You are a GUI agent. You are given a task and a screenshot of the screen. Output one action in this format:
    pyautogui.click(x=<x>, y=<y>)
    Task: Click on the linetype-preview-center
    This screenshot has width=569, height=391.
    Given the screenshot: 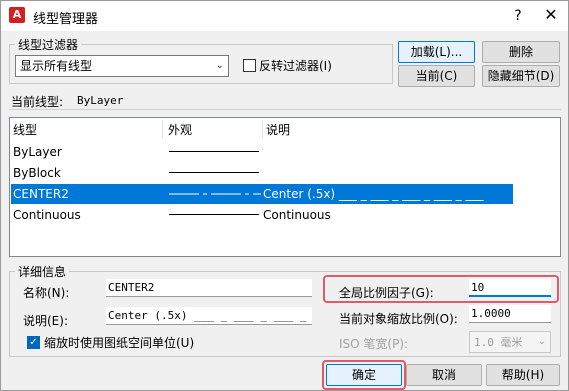 What is the action you would take?
    pyautogui.click(x=215, y=194)
    